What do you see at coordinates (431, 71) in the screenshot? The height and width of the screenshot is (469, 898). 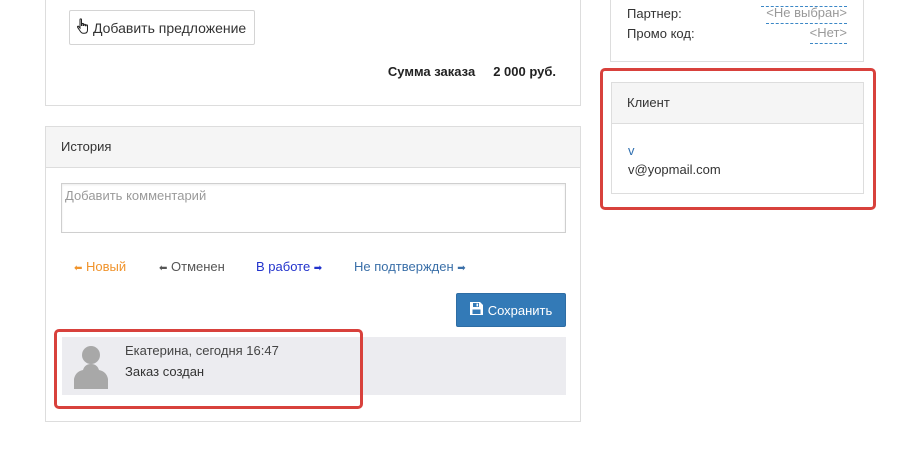 I see `order-total-label: Сумма заказа` at bounding box center [431, 71].